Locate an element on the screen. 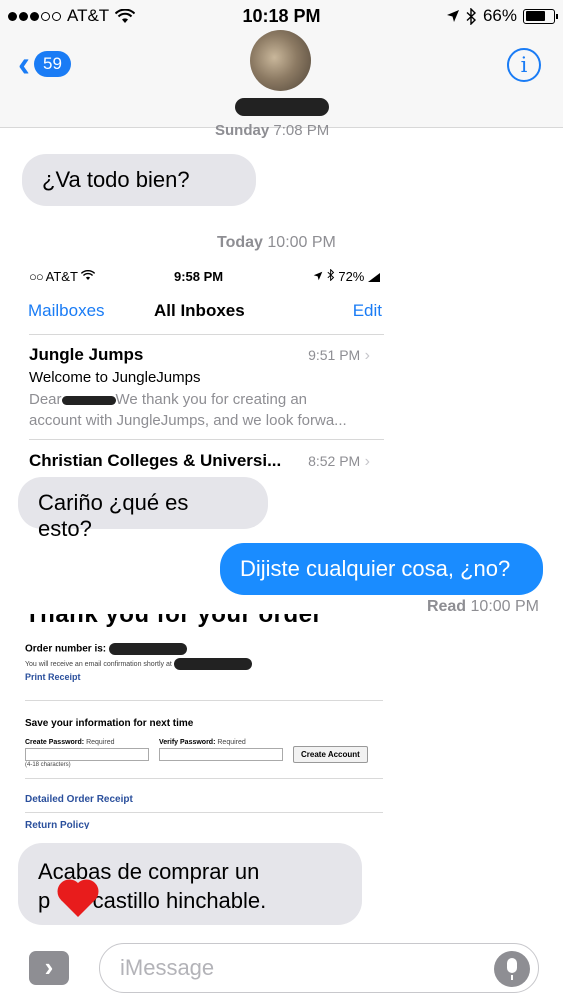  create-password-field is located at coordinates (87, 754).